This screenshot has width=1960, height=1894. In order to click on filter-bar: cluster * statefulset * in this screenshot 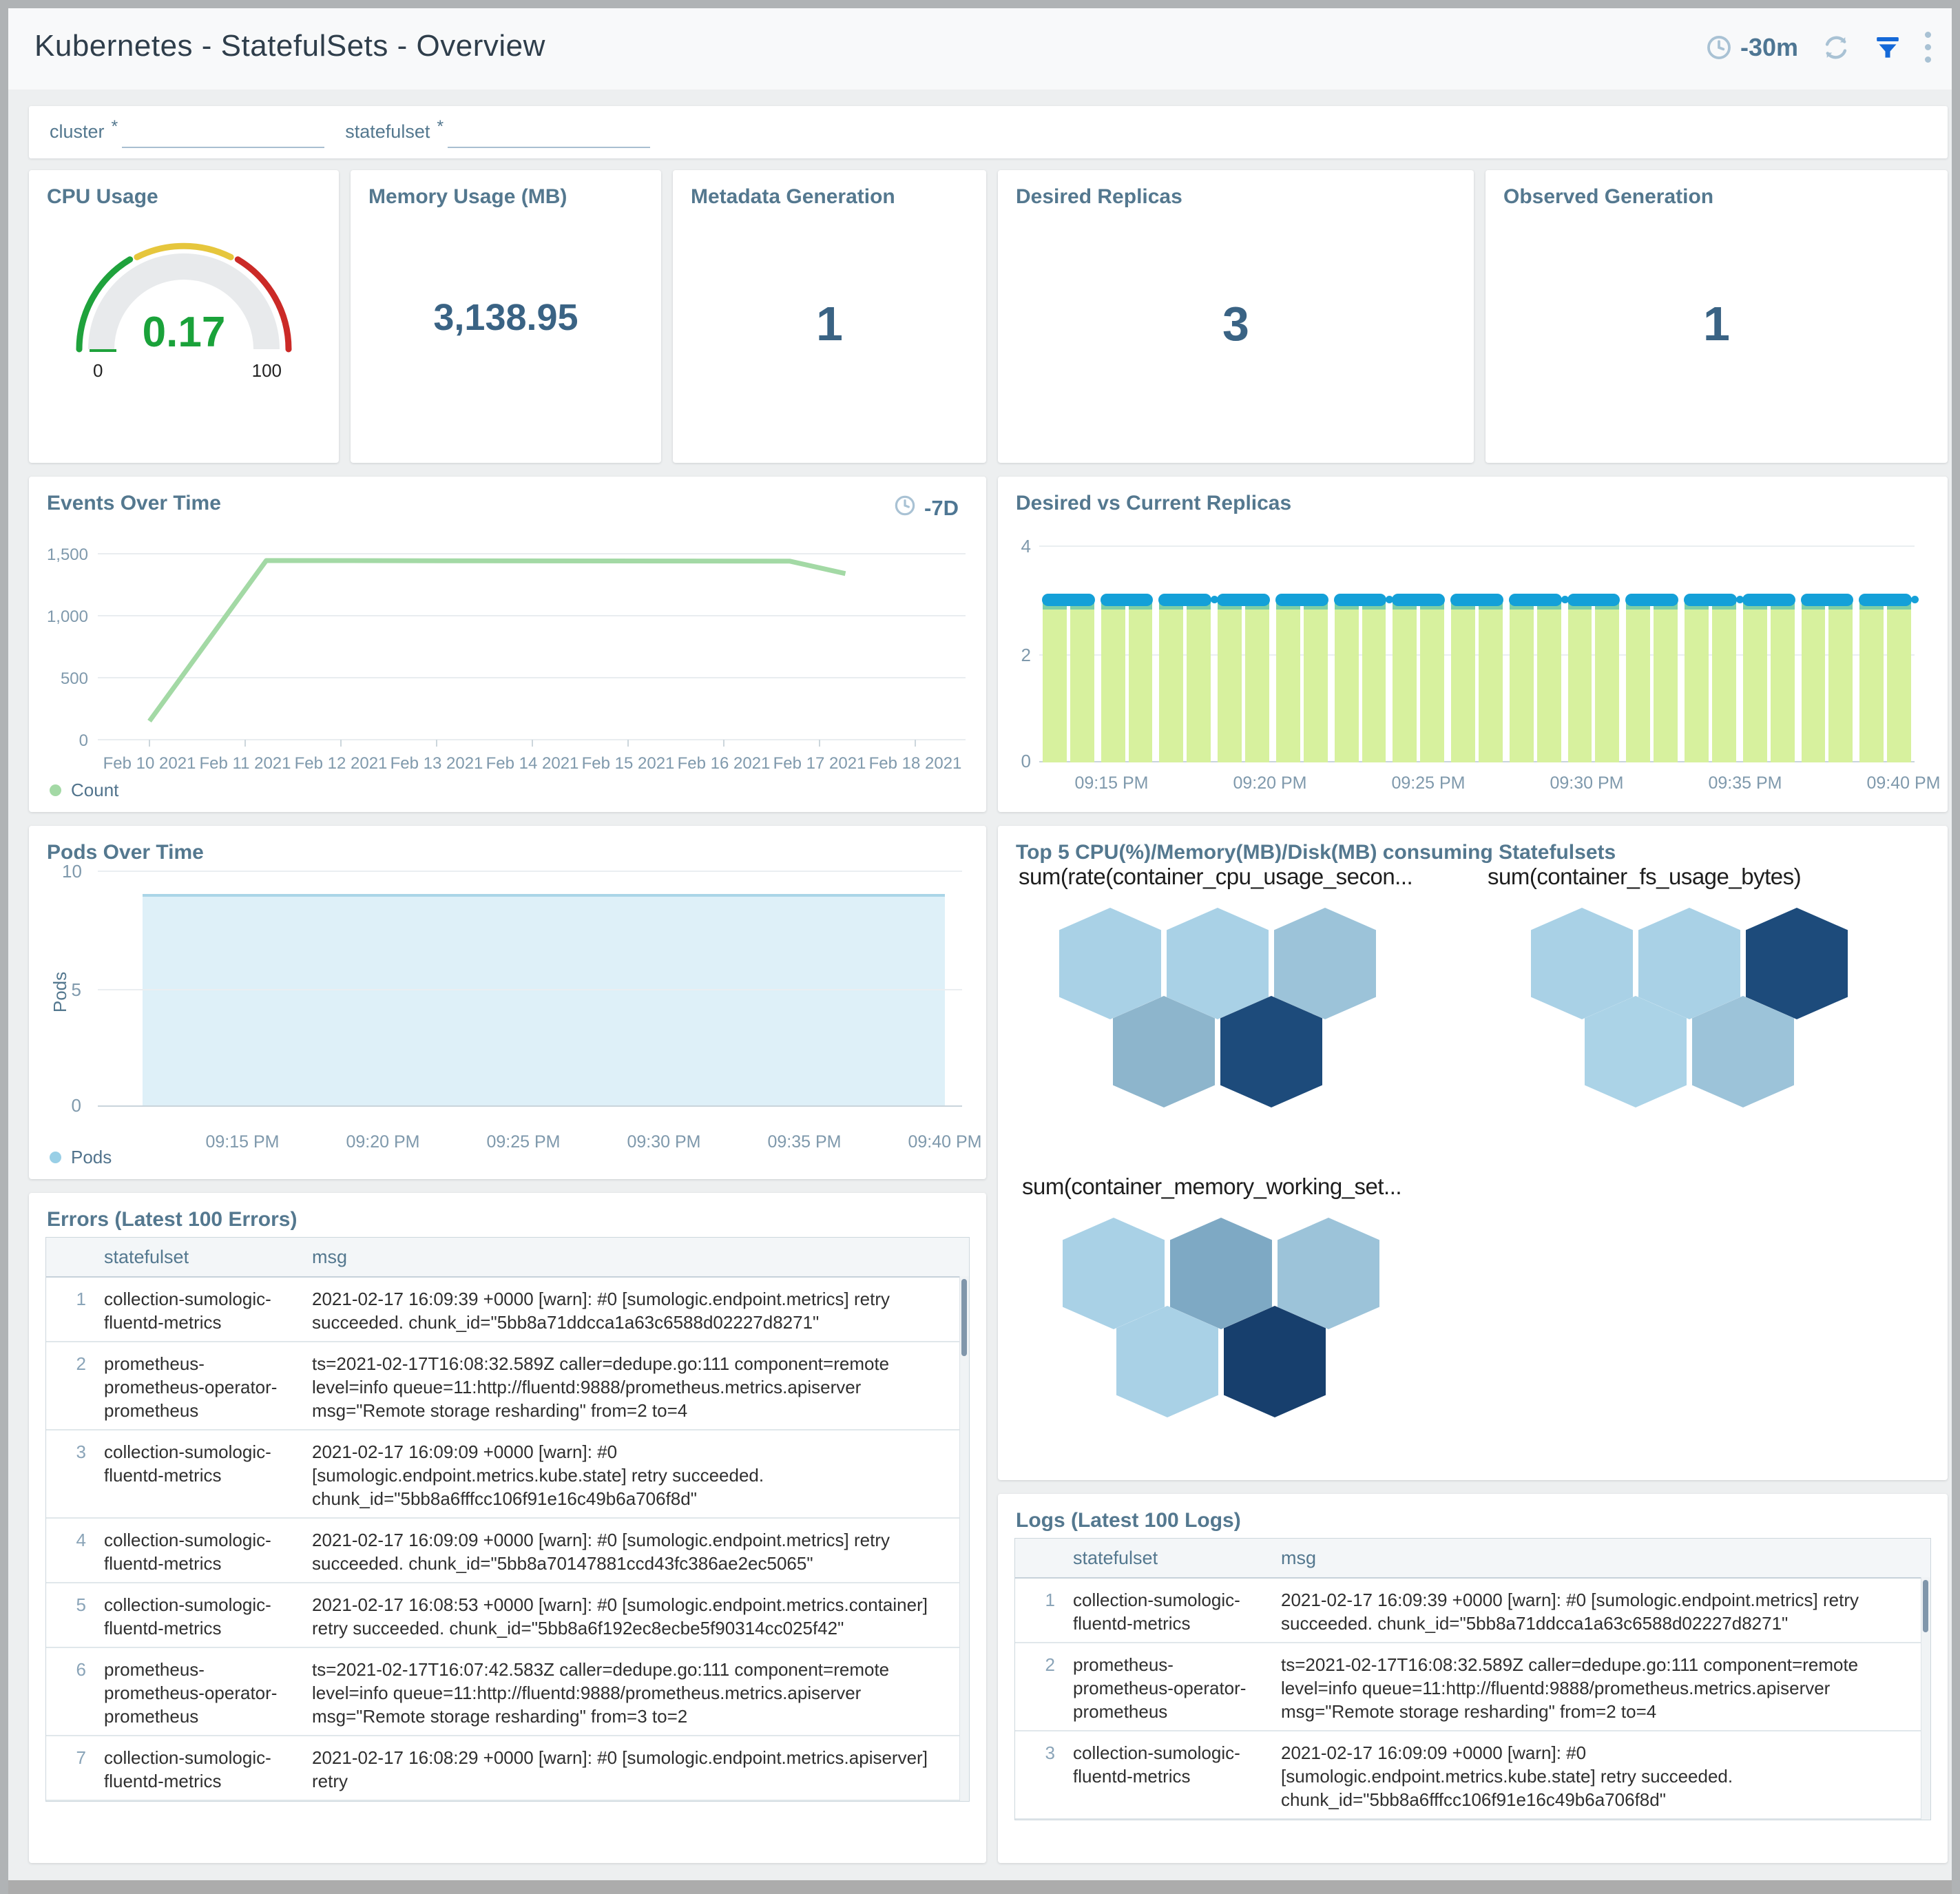, I will do `click(988, 132)`.